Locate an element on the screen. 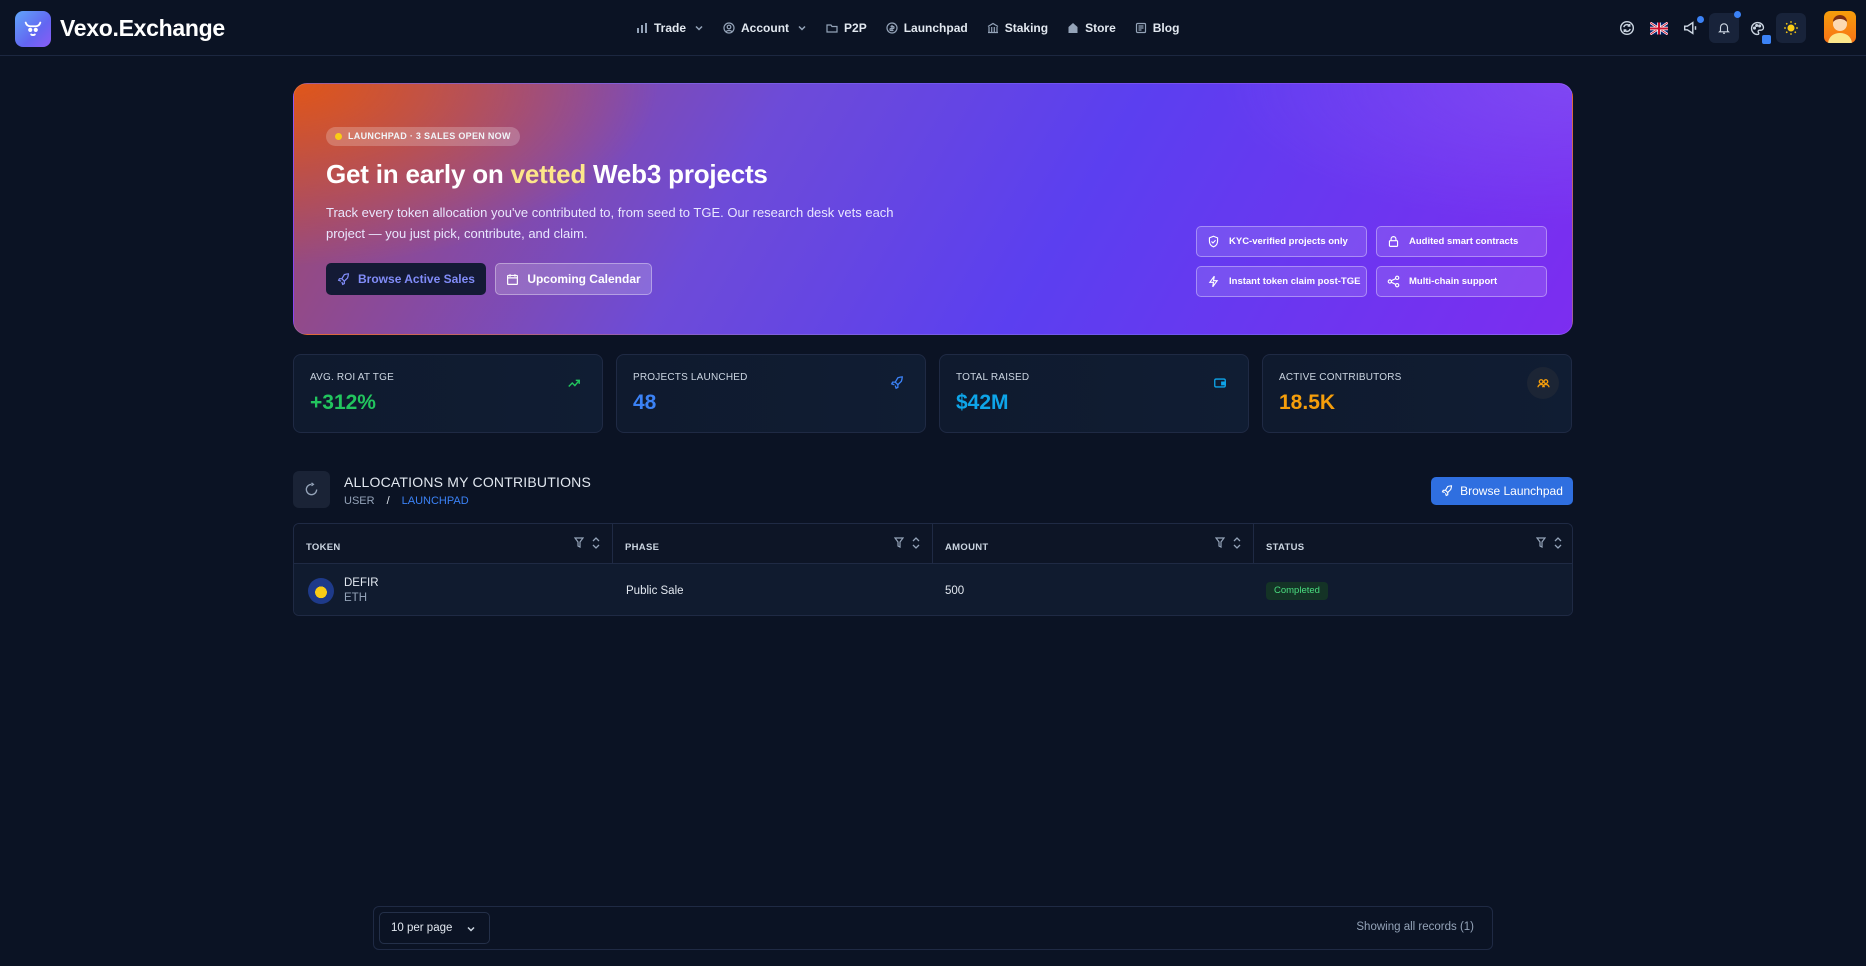  per-page-select: 10 per page is located at coordinates (434, 928).